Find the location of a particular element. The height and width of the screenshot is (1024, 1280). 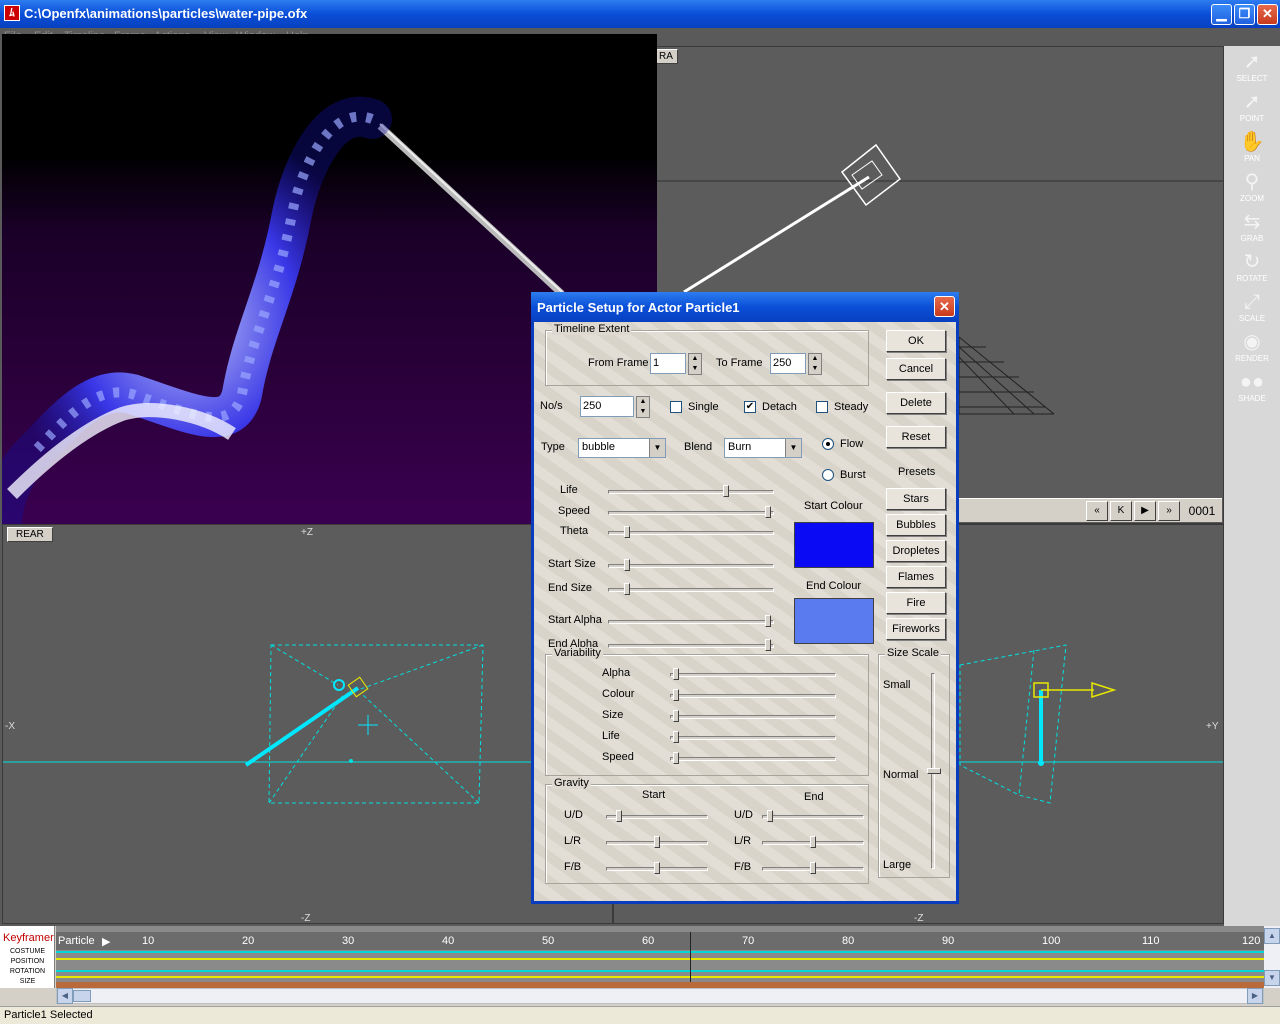

play-button: ▶ is located at coordinates (1145, 511).